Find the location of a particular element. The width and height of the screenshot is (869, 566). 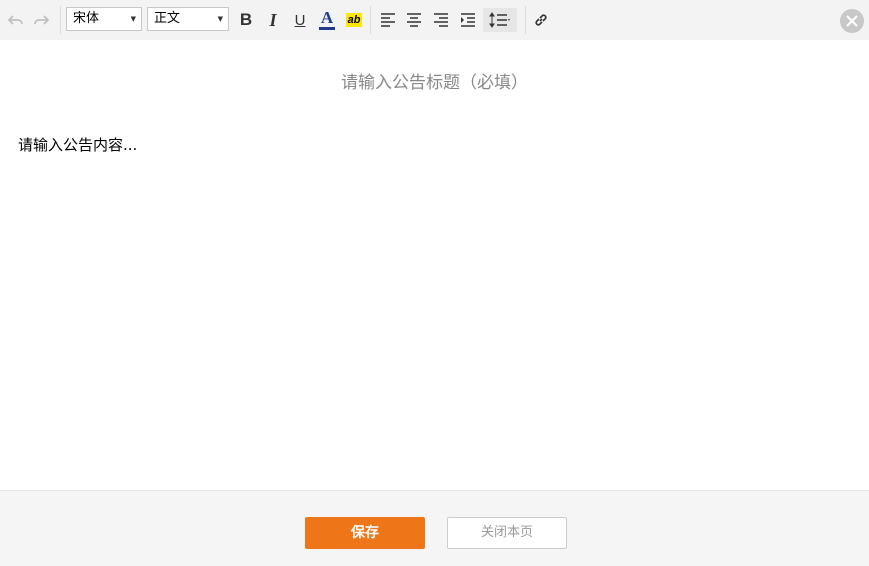

italic-icon: I is located at coordinates (273, 19).